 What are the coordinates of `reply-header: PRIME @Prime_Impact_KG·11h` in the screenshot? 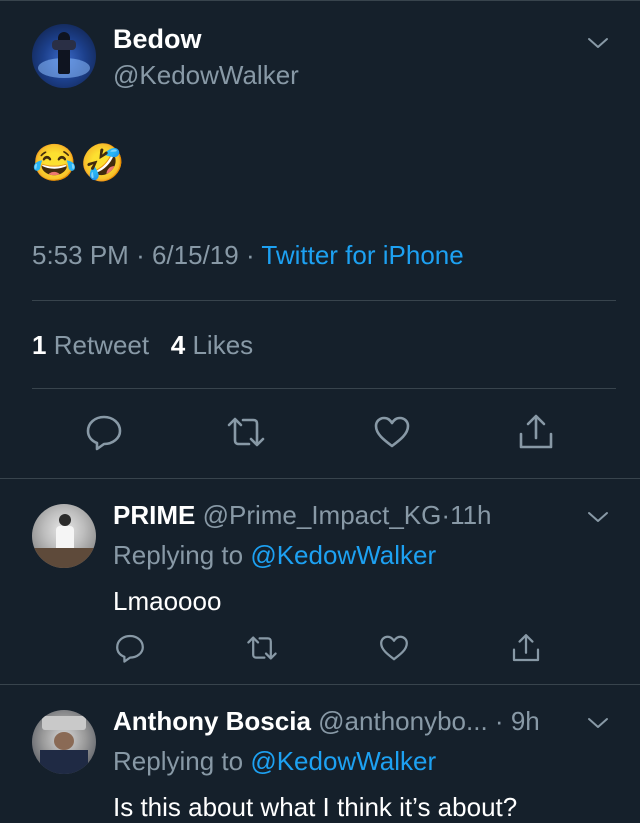 It's located at (302, 515).